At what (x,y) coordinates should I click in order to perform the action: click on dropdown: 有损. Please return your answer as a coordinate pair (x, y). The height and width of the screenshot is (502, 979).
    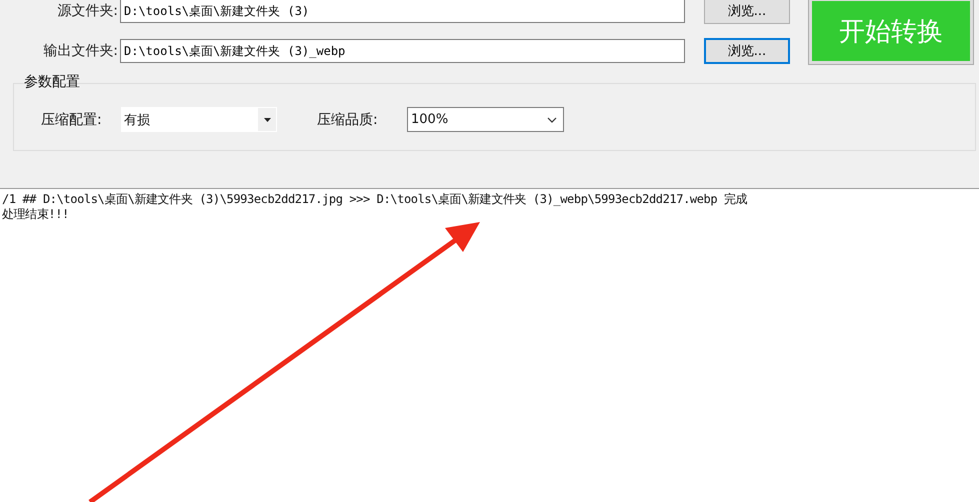
    Looking at the image, I should click on (199, 119).